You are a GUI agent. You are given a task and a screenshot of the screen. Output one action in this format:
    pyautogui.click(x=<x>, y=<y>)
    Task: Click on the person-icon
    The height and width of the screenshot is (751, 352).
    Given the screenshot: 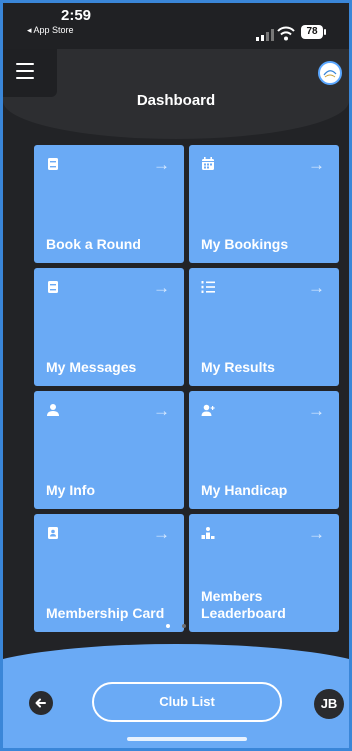 What is the action you would take?
    pyautogui.click(x=53, y=410)
    